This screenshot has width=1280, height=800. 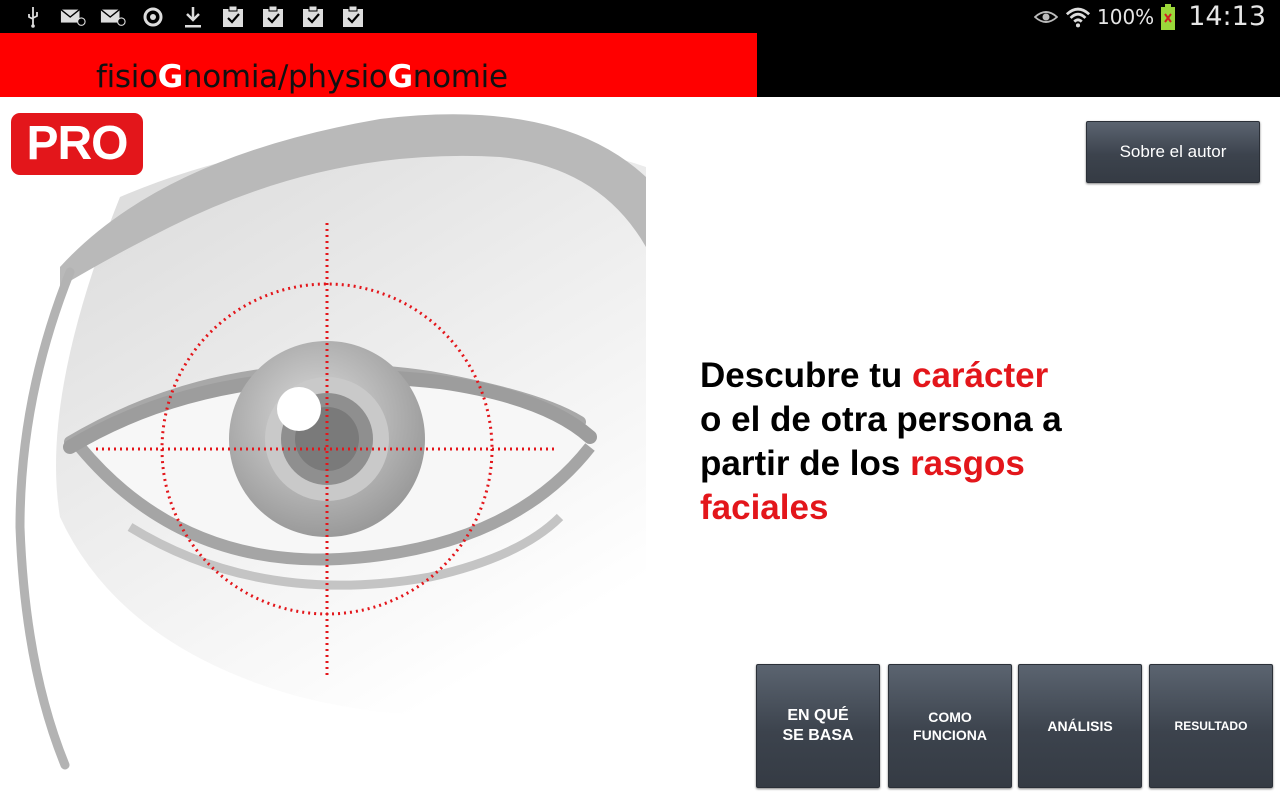 I want to click on sync-icon, so click(x=153, y=17).